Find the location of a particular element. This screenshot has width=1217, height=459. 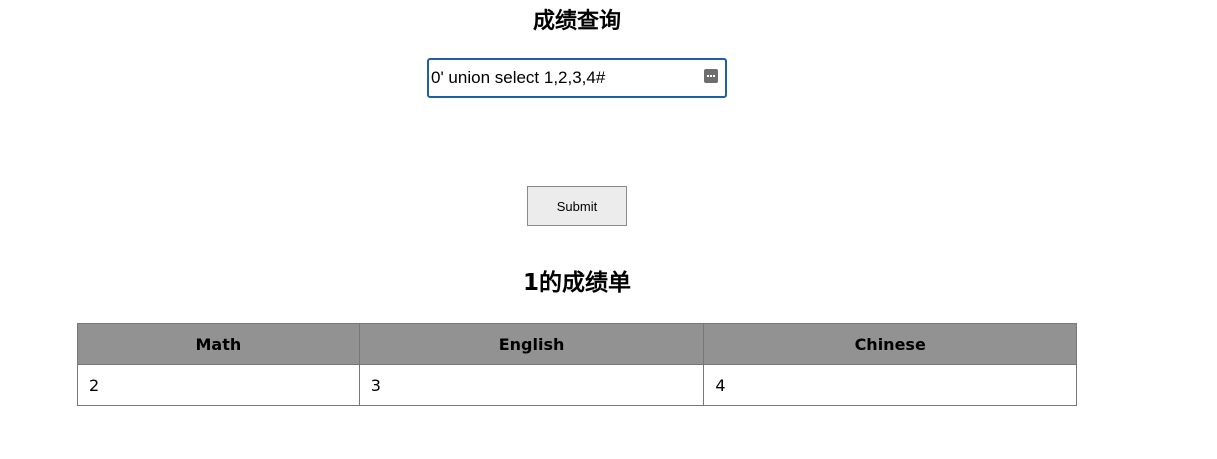

column-header-english: English is located at coordinates (531, 344).